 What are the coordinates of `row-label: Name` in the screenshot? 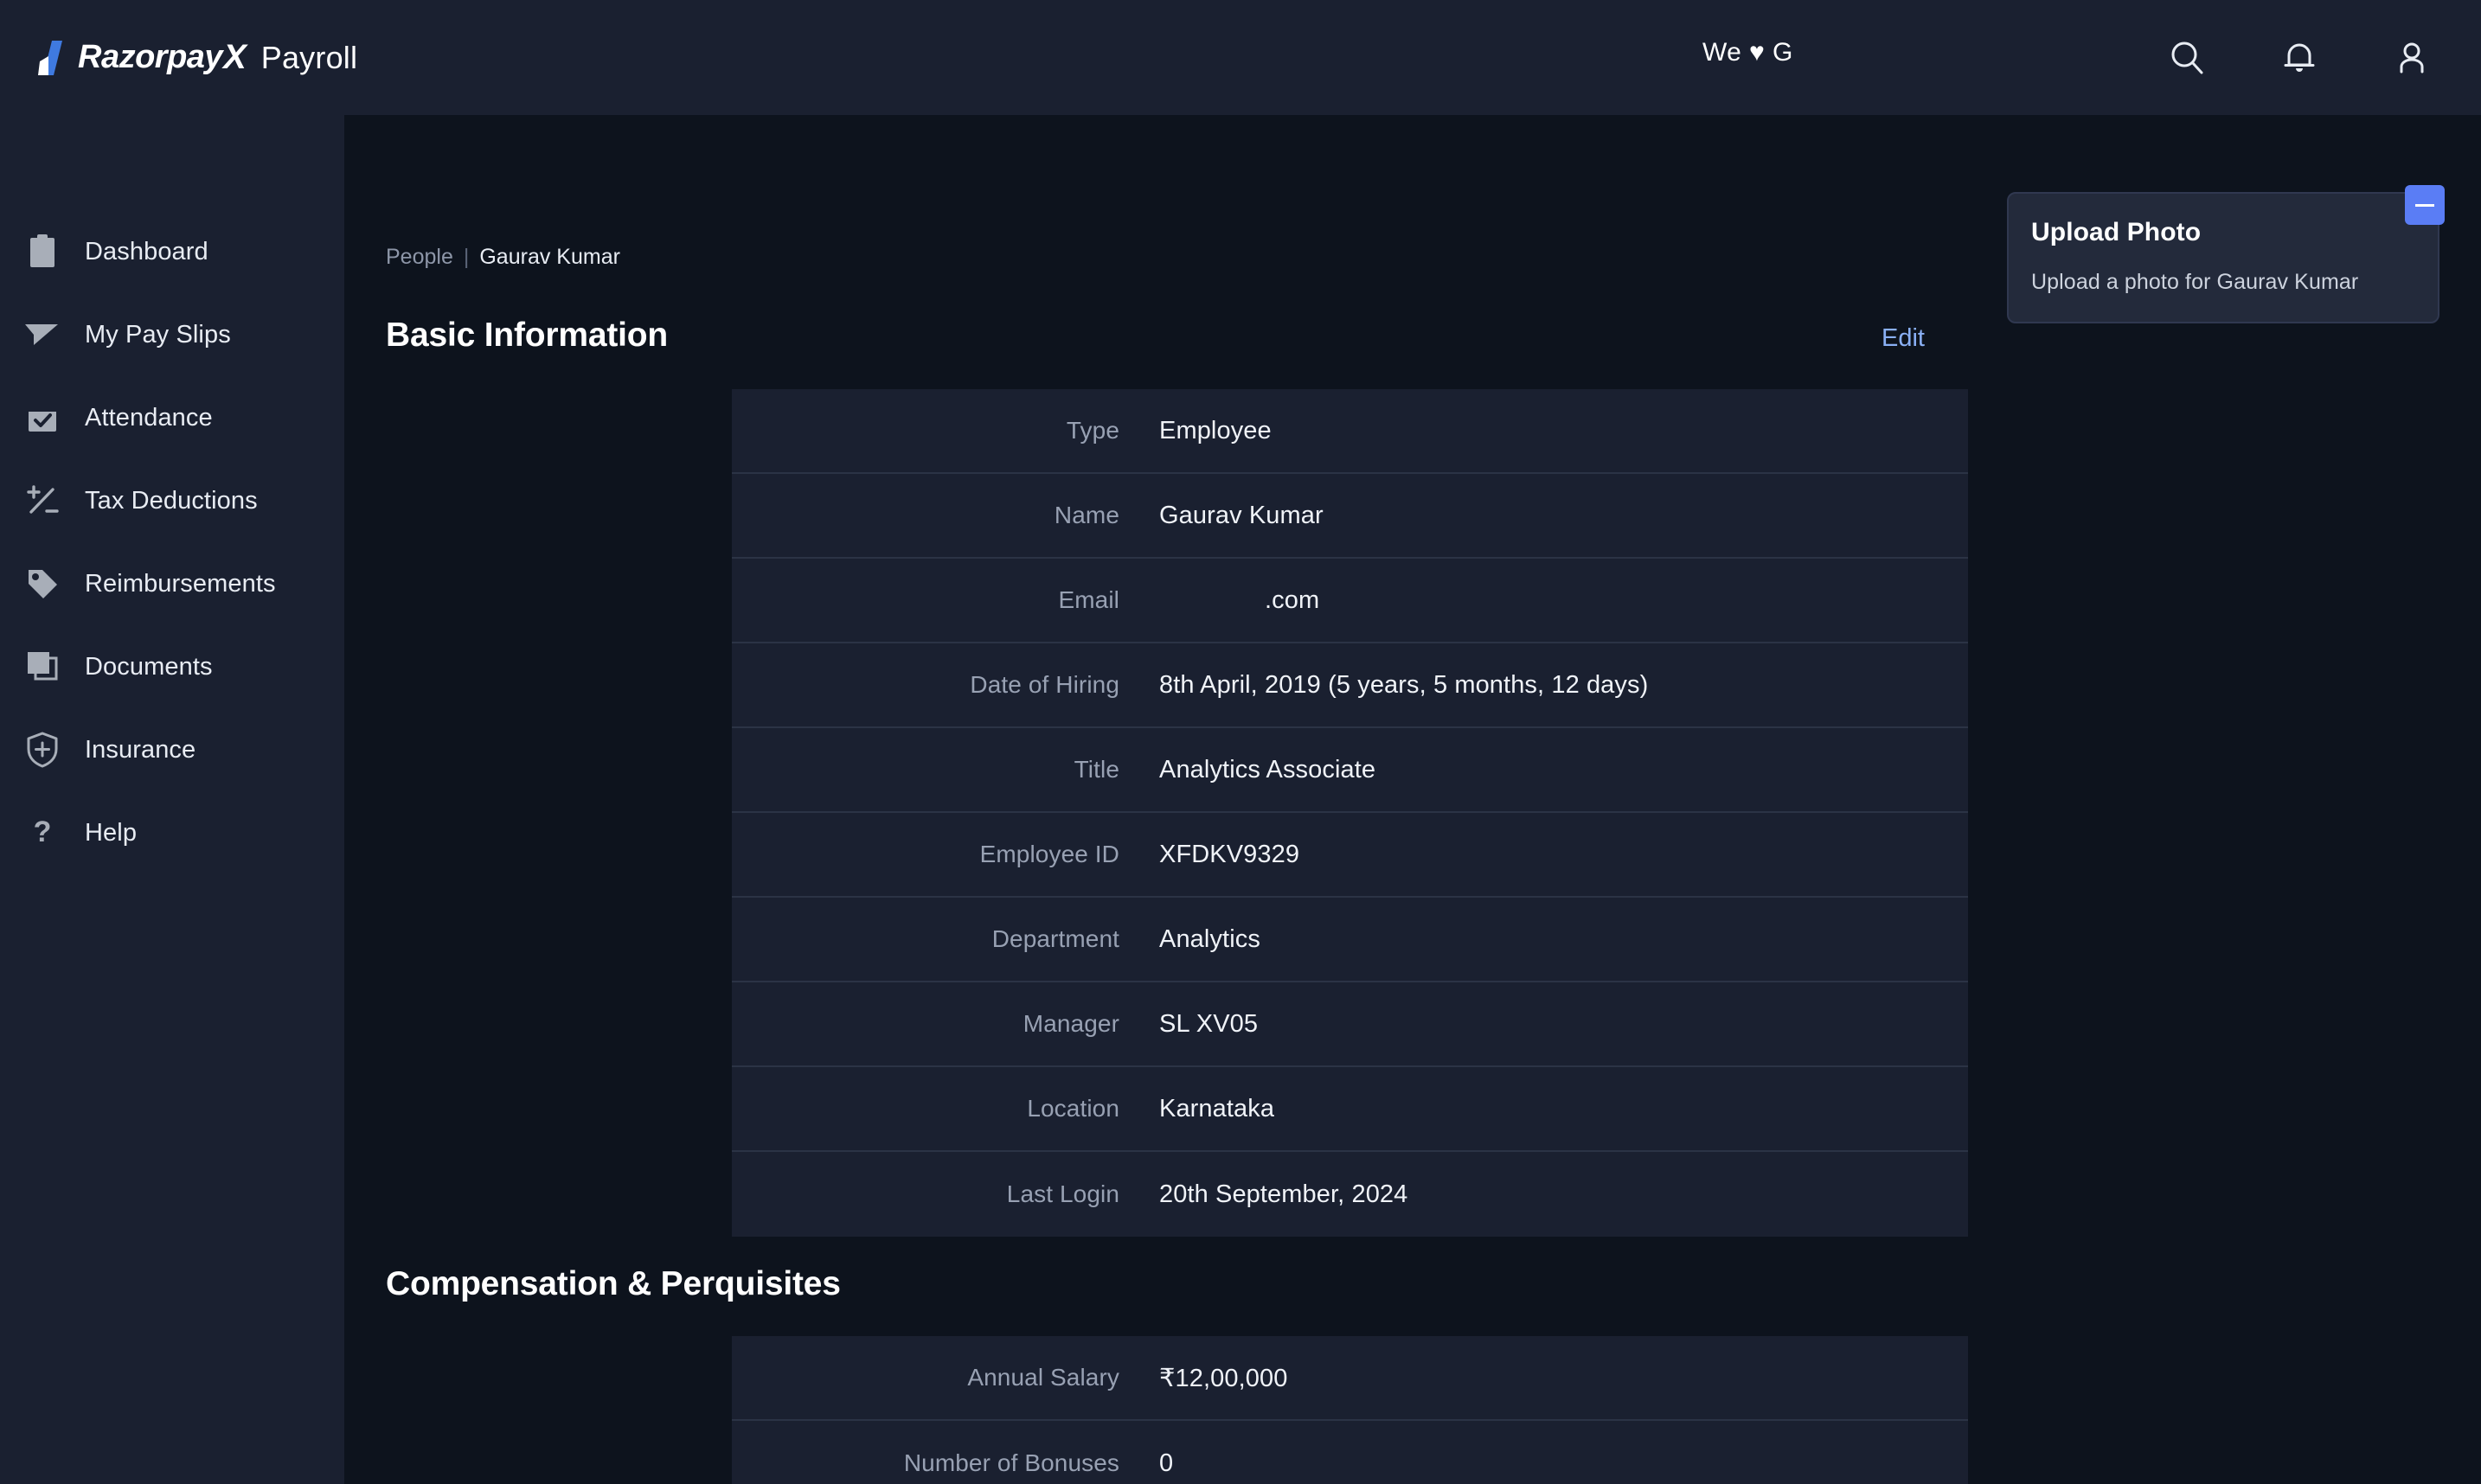 It's located at (1086, 515).